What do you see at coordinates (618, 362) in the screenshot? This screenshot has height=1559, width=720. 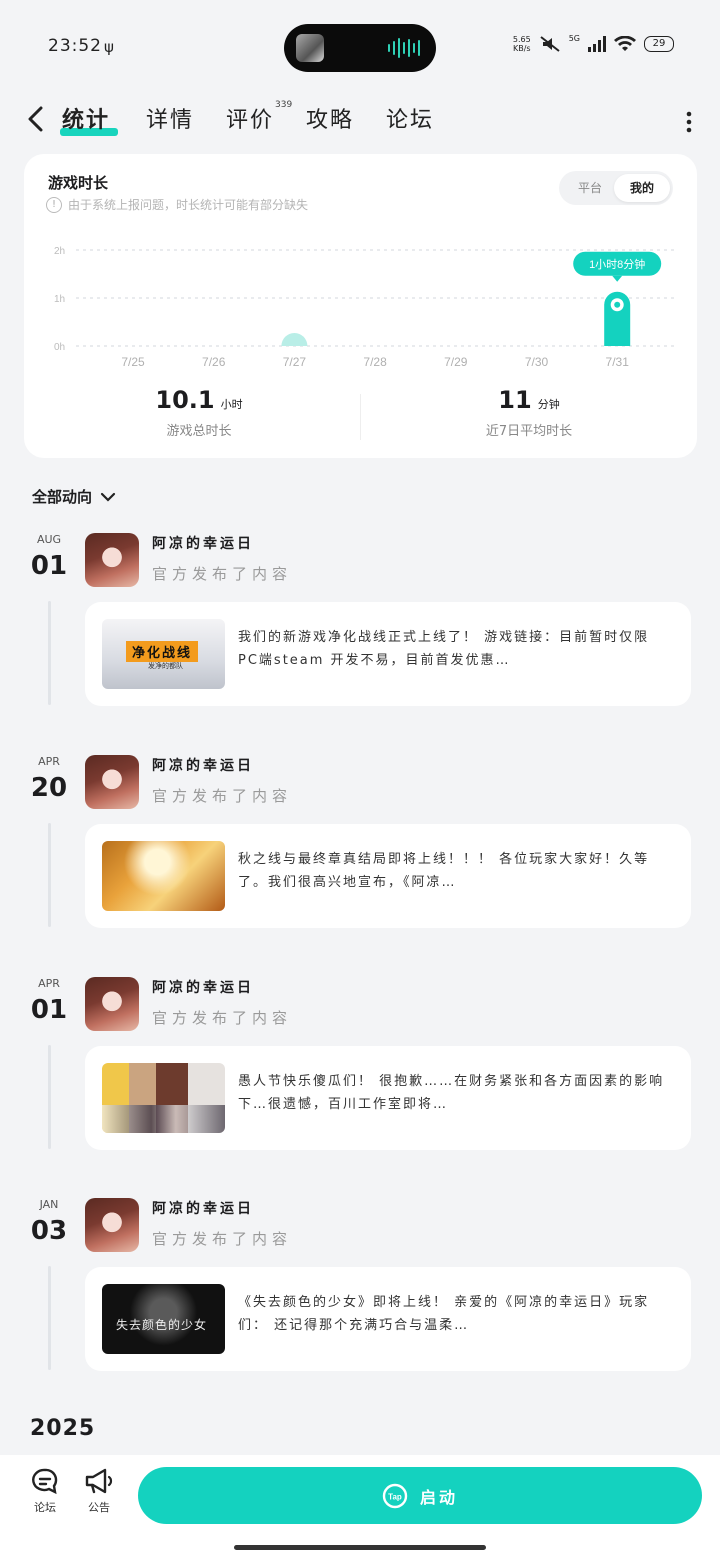 I see `x-tick-label: 7/31` at bounding box center [618, 362].